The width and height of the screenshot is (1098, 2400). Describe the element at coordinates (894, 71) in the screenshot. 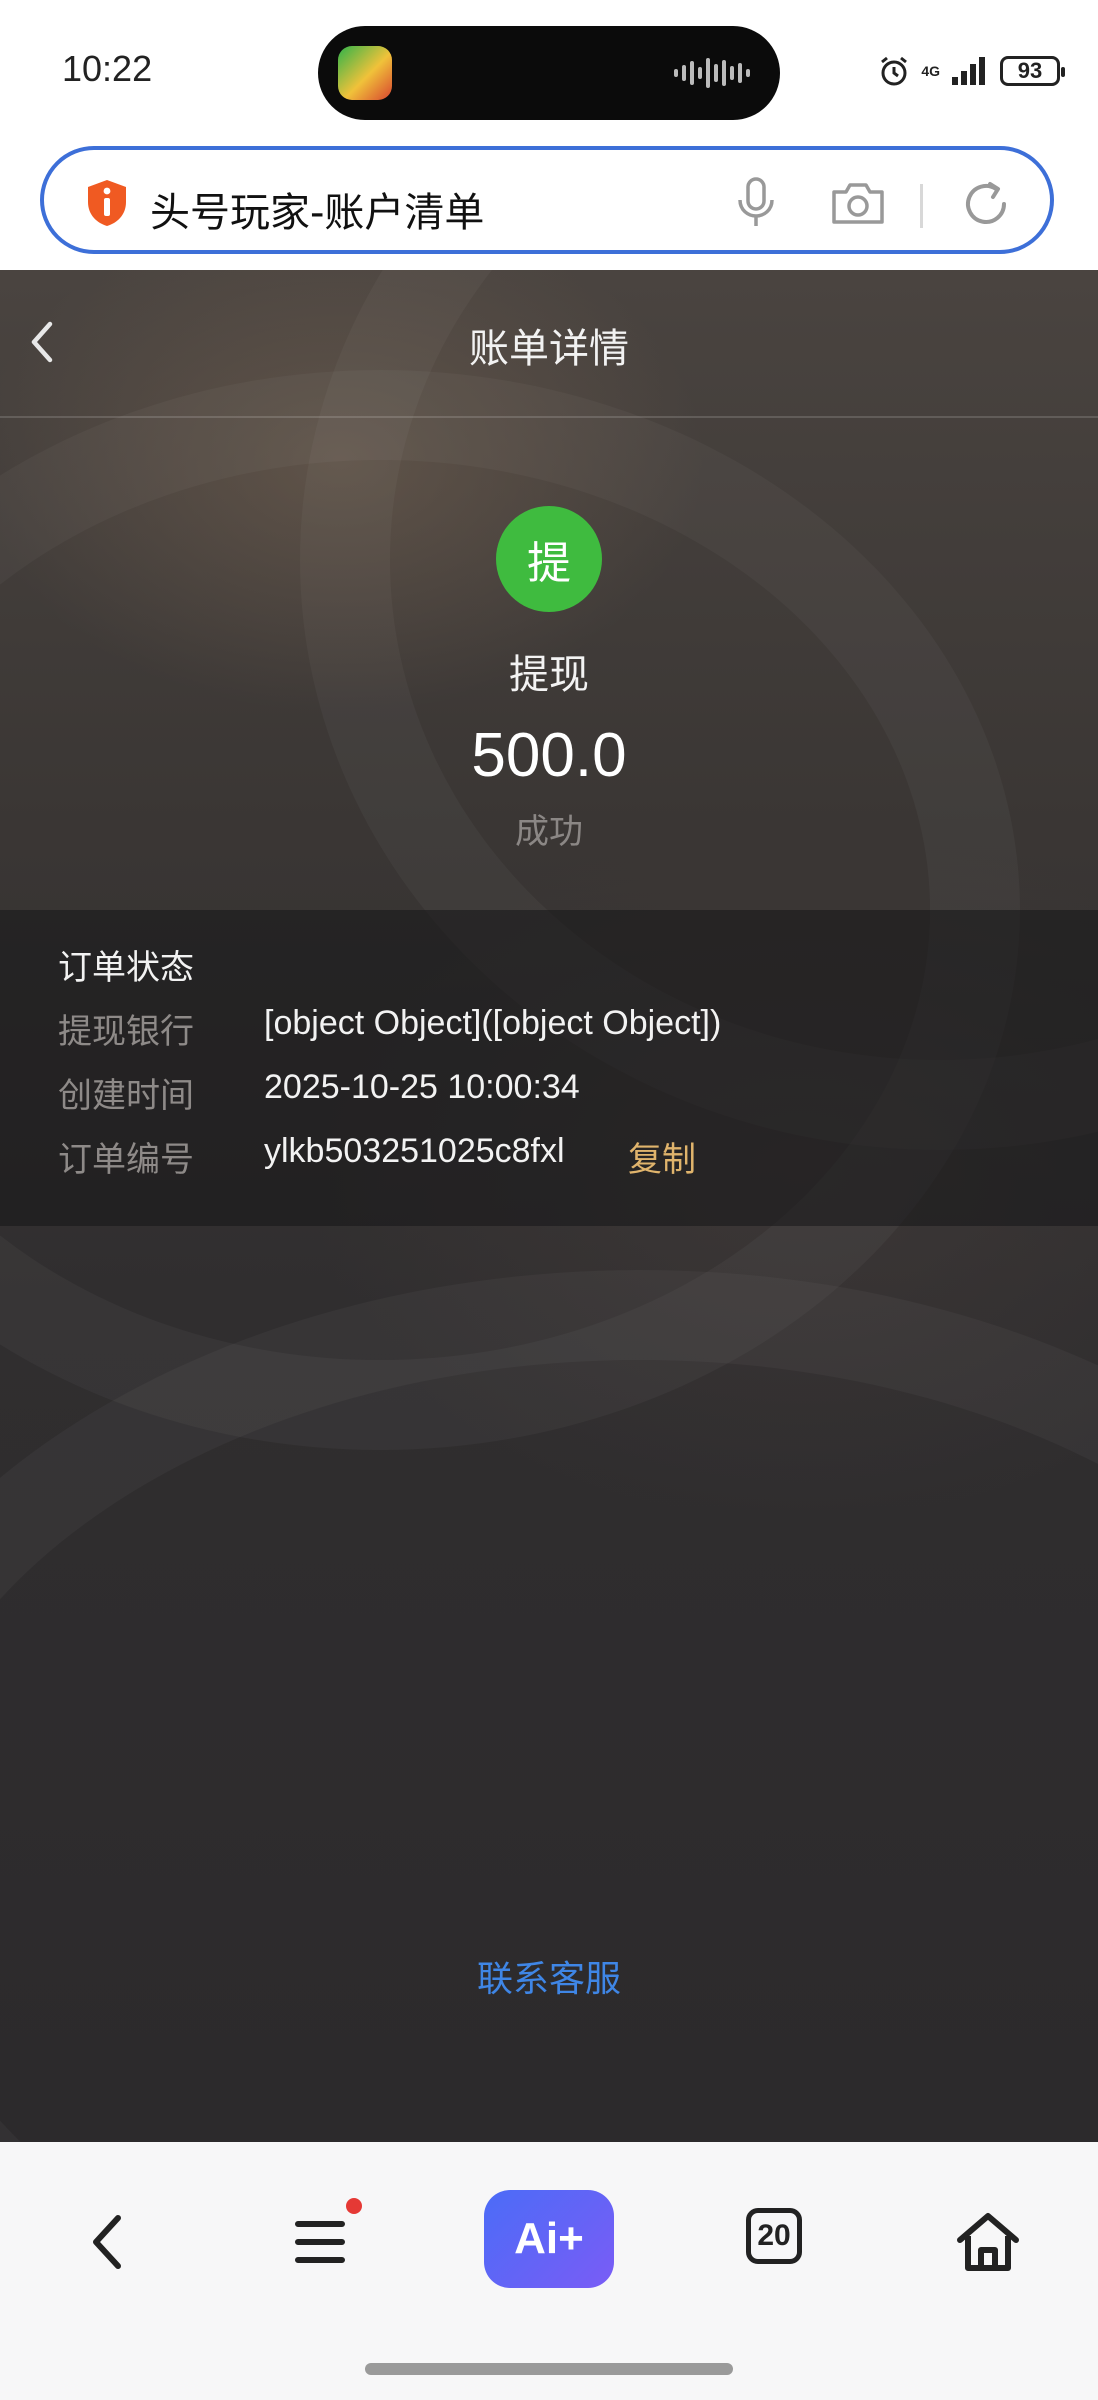

I see `alarm-icon` at that location.